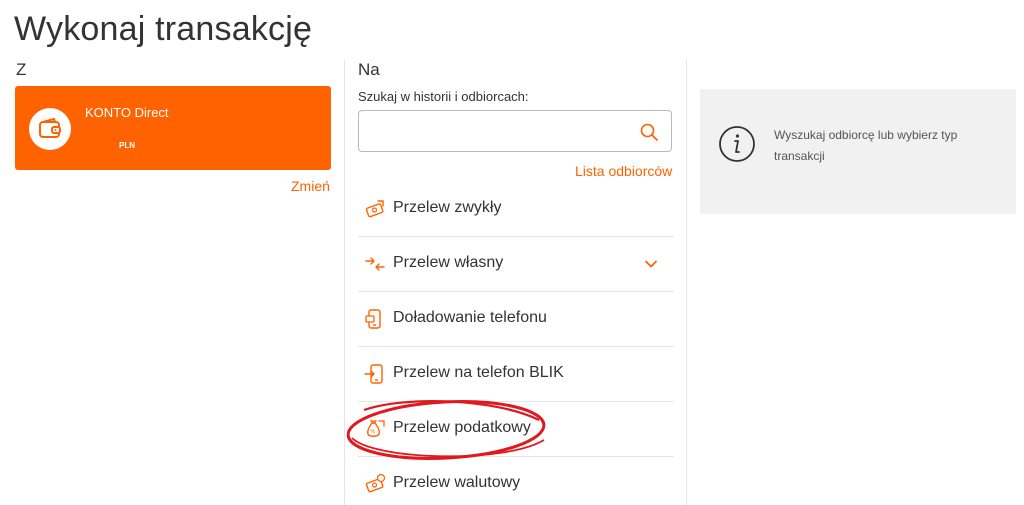 The image size is (1024, 505). Describe the element at coordinates (448, 262) in the screenshot. I see `transaction-label: Przelew własny` at that location.